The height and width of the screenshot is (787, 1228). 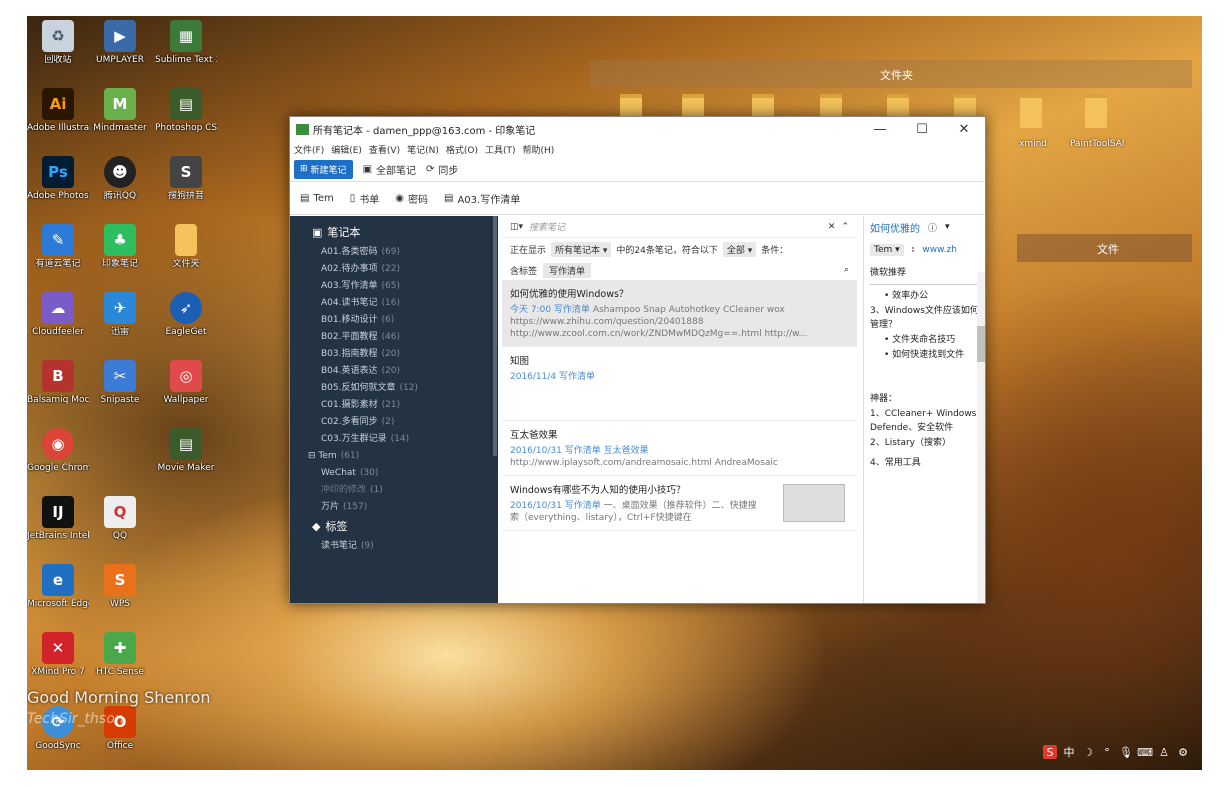 What do you see at coordinates (394, 439) in the screenshot?
I see `sidebar-notebook-item: C03.万生群记录 (14)` at bounding box center [394, 439].